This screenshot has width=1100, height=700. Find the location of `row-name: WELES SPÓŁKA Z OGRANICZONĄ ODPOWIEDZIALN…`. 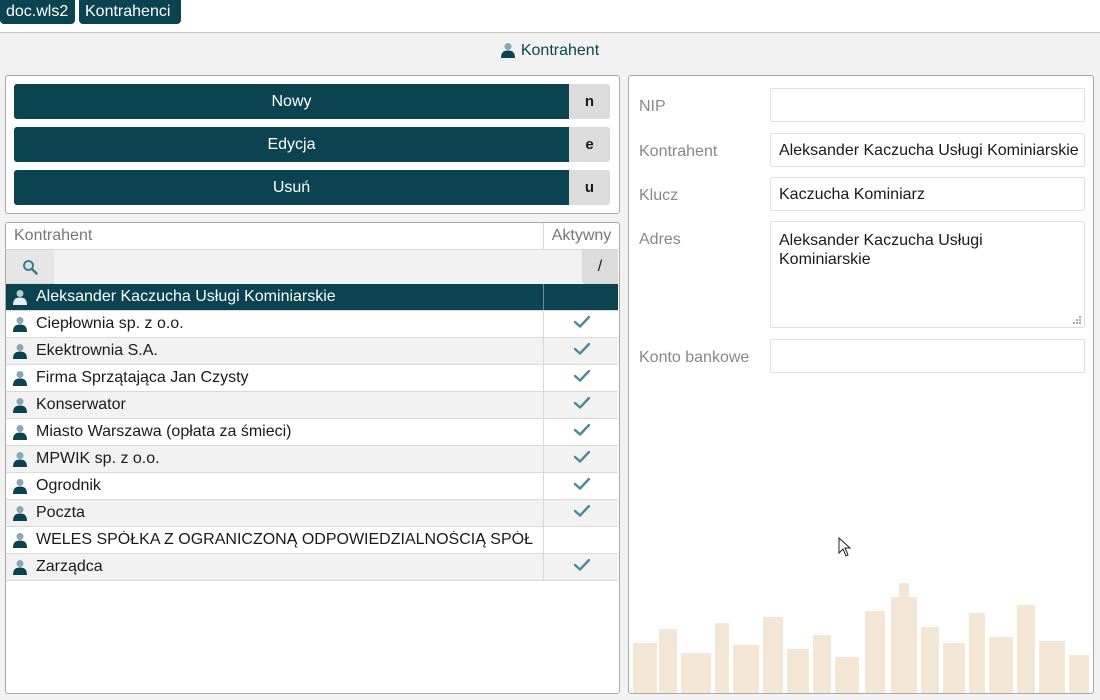

row-name: WELES SPÓŁKA Z OGRANICZONĄ ODPOWIEDZIALN… is located at coordinates (284, 539).